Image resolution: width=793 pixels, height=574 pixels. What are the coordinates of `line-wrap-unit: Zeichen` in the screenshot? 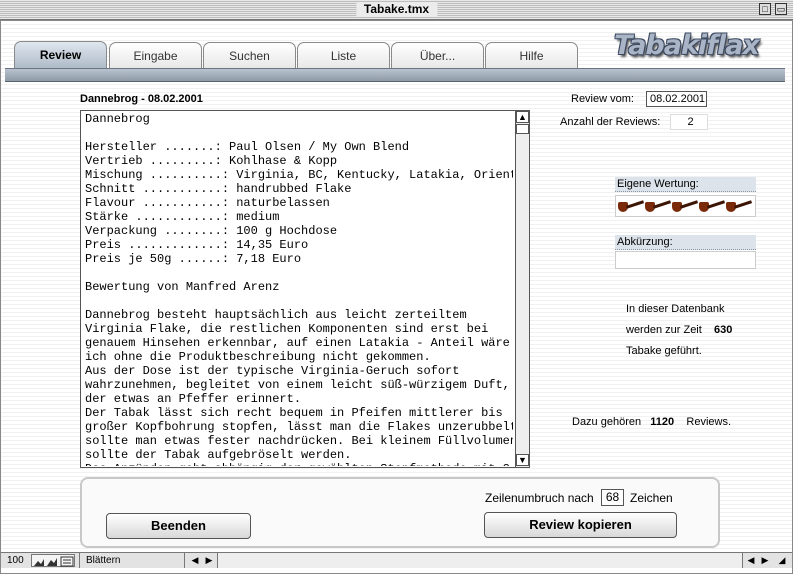 It's located at (651, 498).